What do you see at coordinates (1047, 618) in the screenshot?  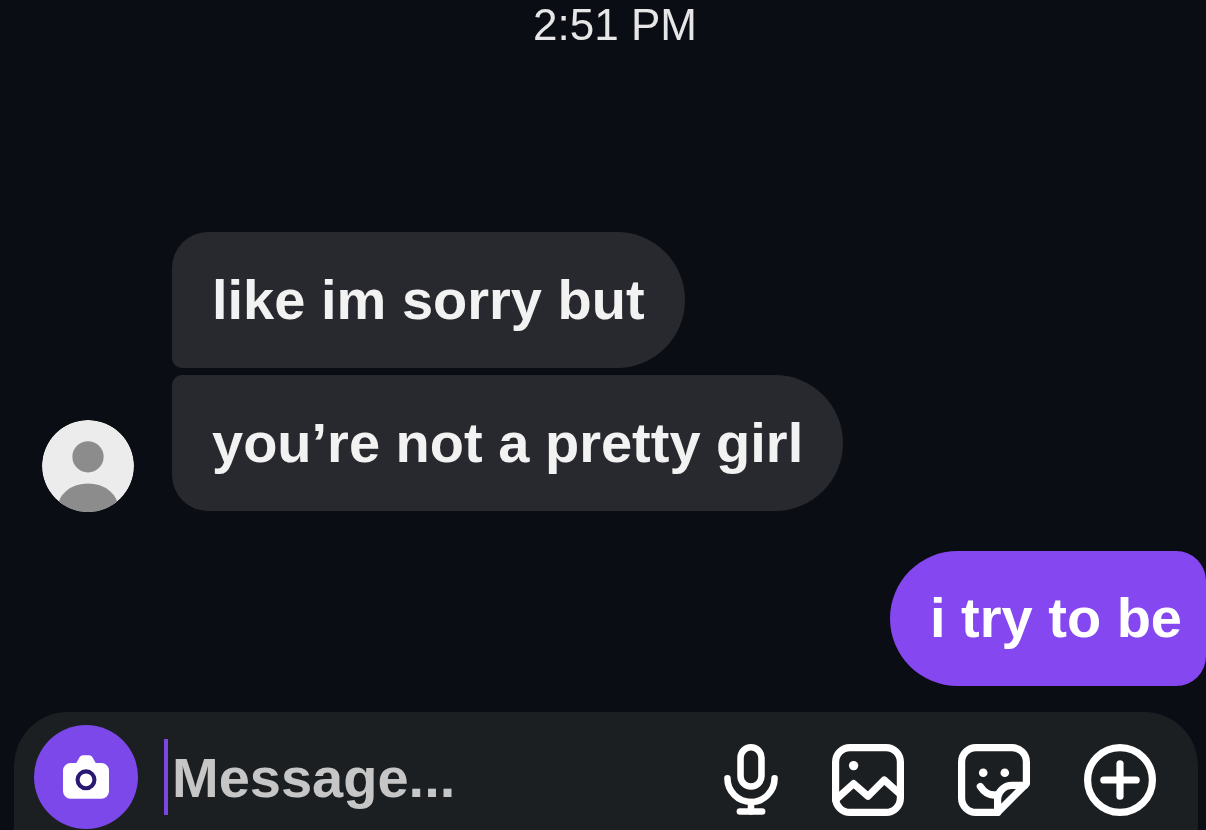 I see `message-bubble: i try to be` at bounding box center [1047, 618].